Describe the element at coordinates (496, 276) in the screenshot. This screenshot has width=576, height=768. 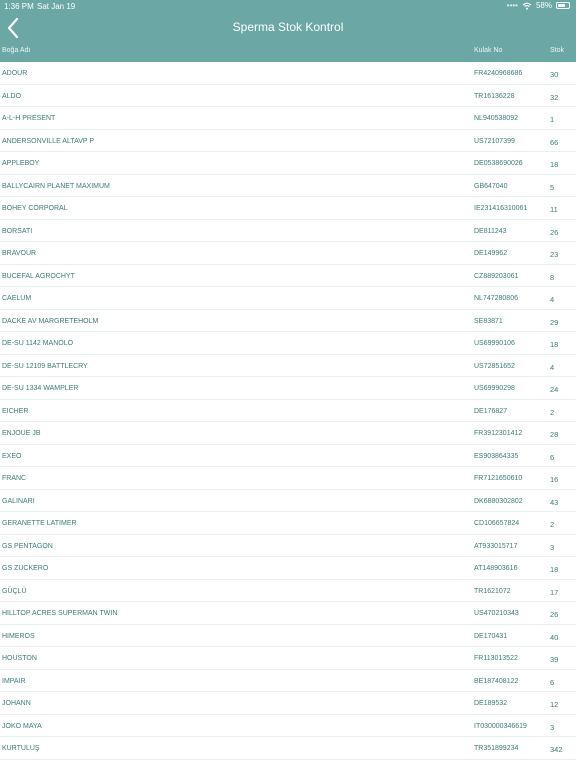
I see `ear-number: CZ889203061` at that location.